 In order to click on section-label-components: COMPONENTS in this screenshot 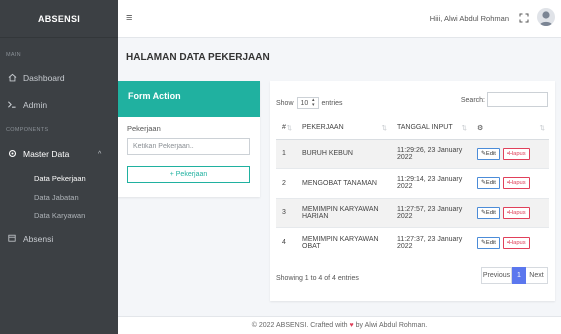, I will do `click(27, 130)`.